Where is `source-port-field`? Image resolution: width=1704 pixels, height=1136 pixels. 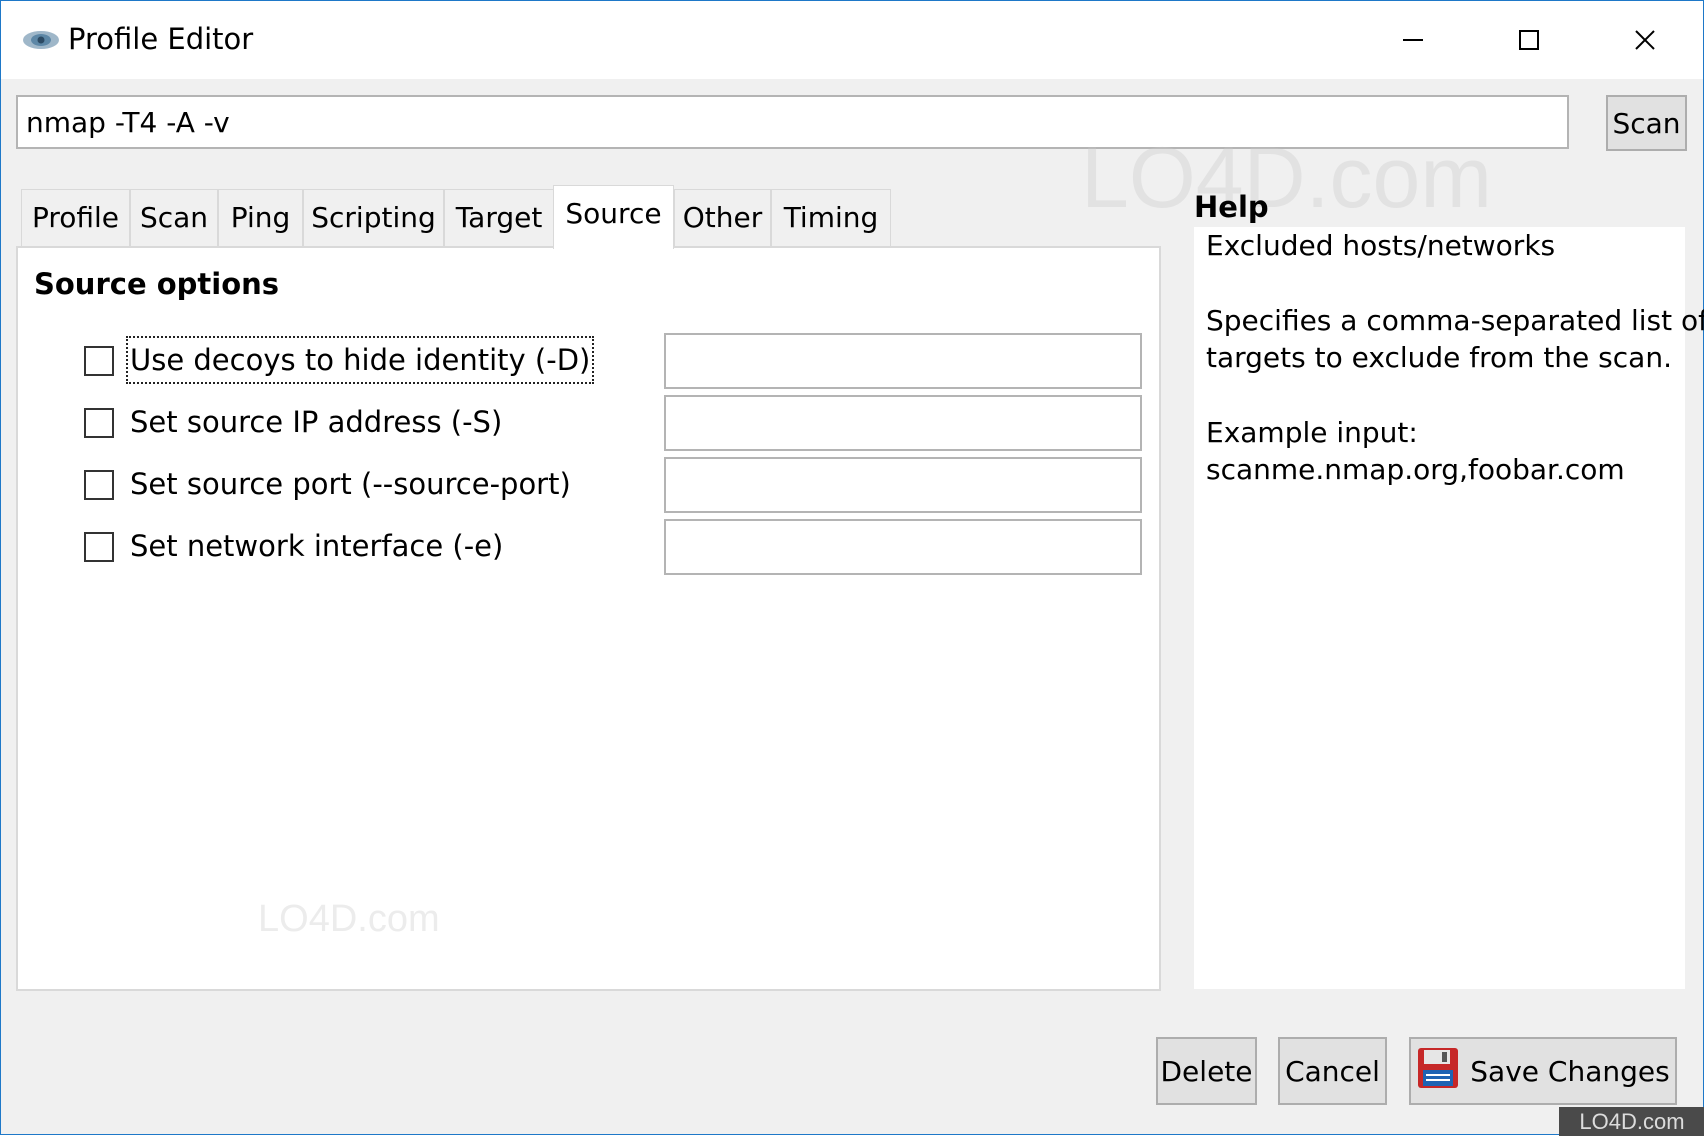
source-port-field is located at coordinates (903, 485).